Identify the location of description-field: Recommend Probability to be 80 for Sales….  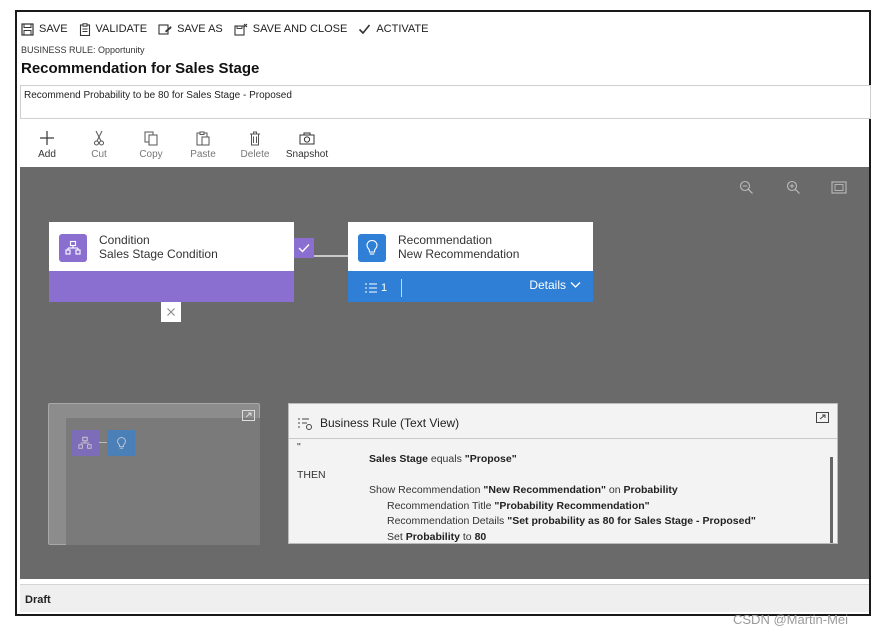
(445, 102).